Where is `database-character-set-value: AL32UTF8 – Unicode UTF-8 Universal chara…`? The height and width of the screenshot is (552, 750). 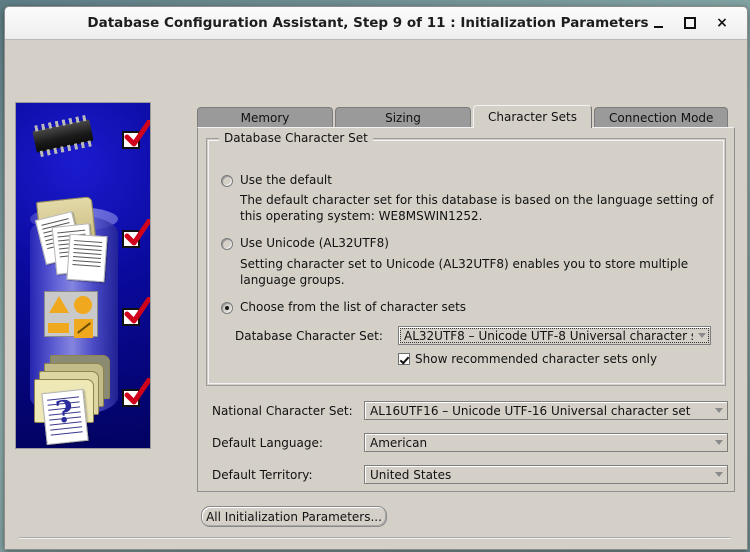 database-character-set-value: AL32UTF8 – Unicode UTF-8 Universal chara… is located at coordinates (548, 335).